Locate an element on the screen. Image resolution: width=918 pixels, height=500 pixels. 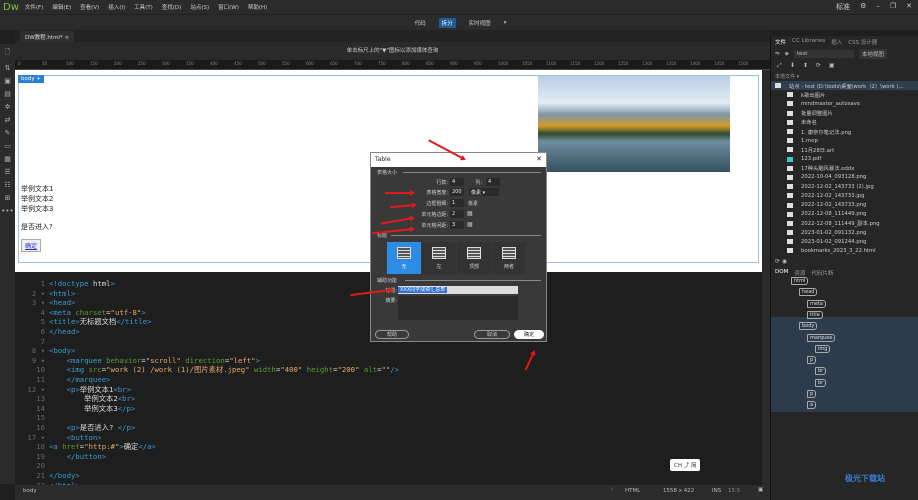
code-line: <body> is located at coordinates (62, 350).